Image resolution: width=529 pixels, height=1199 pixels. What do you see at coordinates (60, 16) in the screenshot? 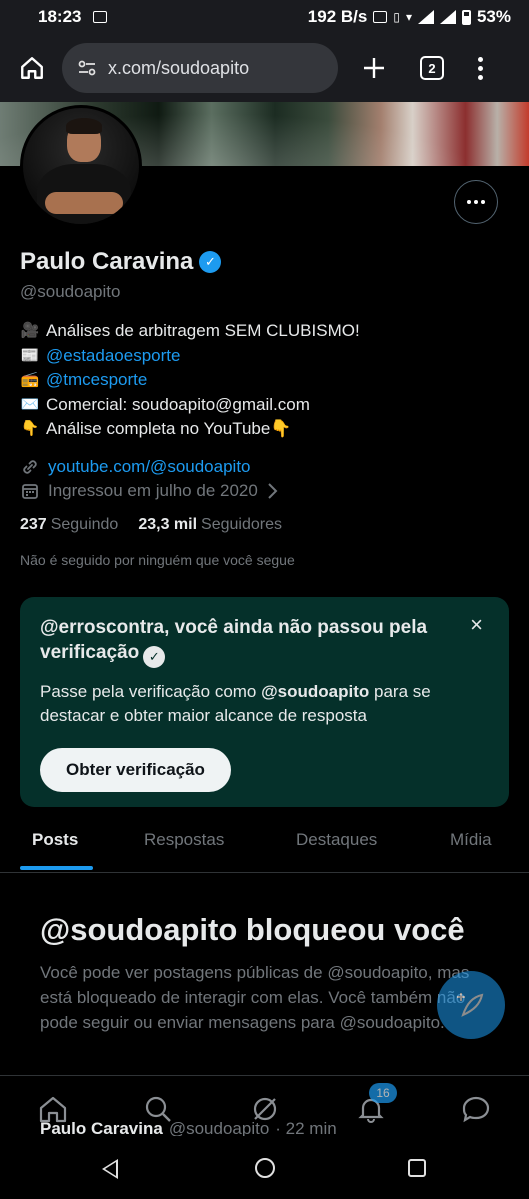
I see `status-time: 18:23` at bounding box center [60, 16].